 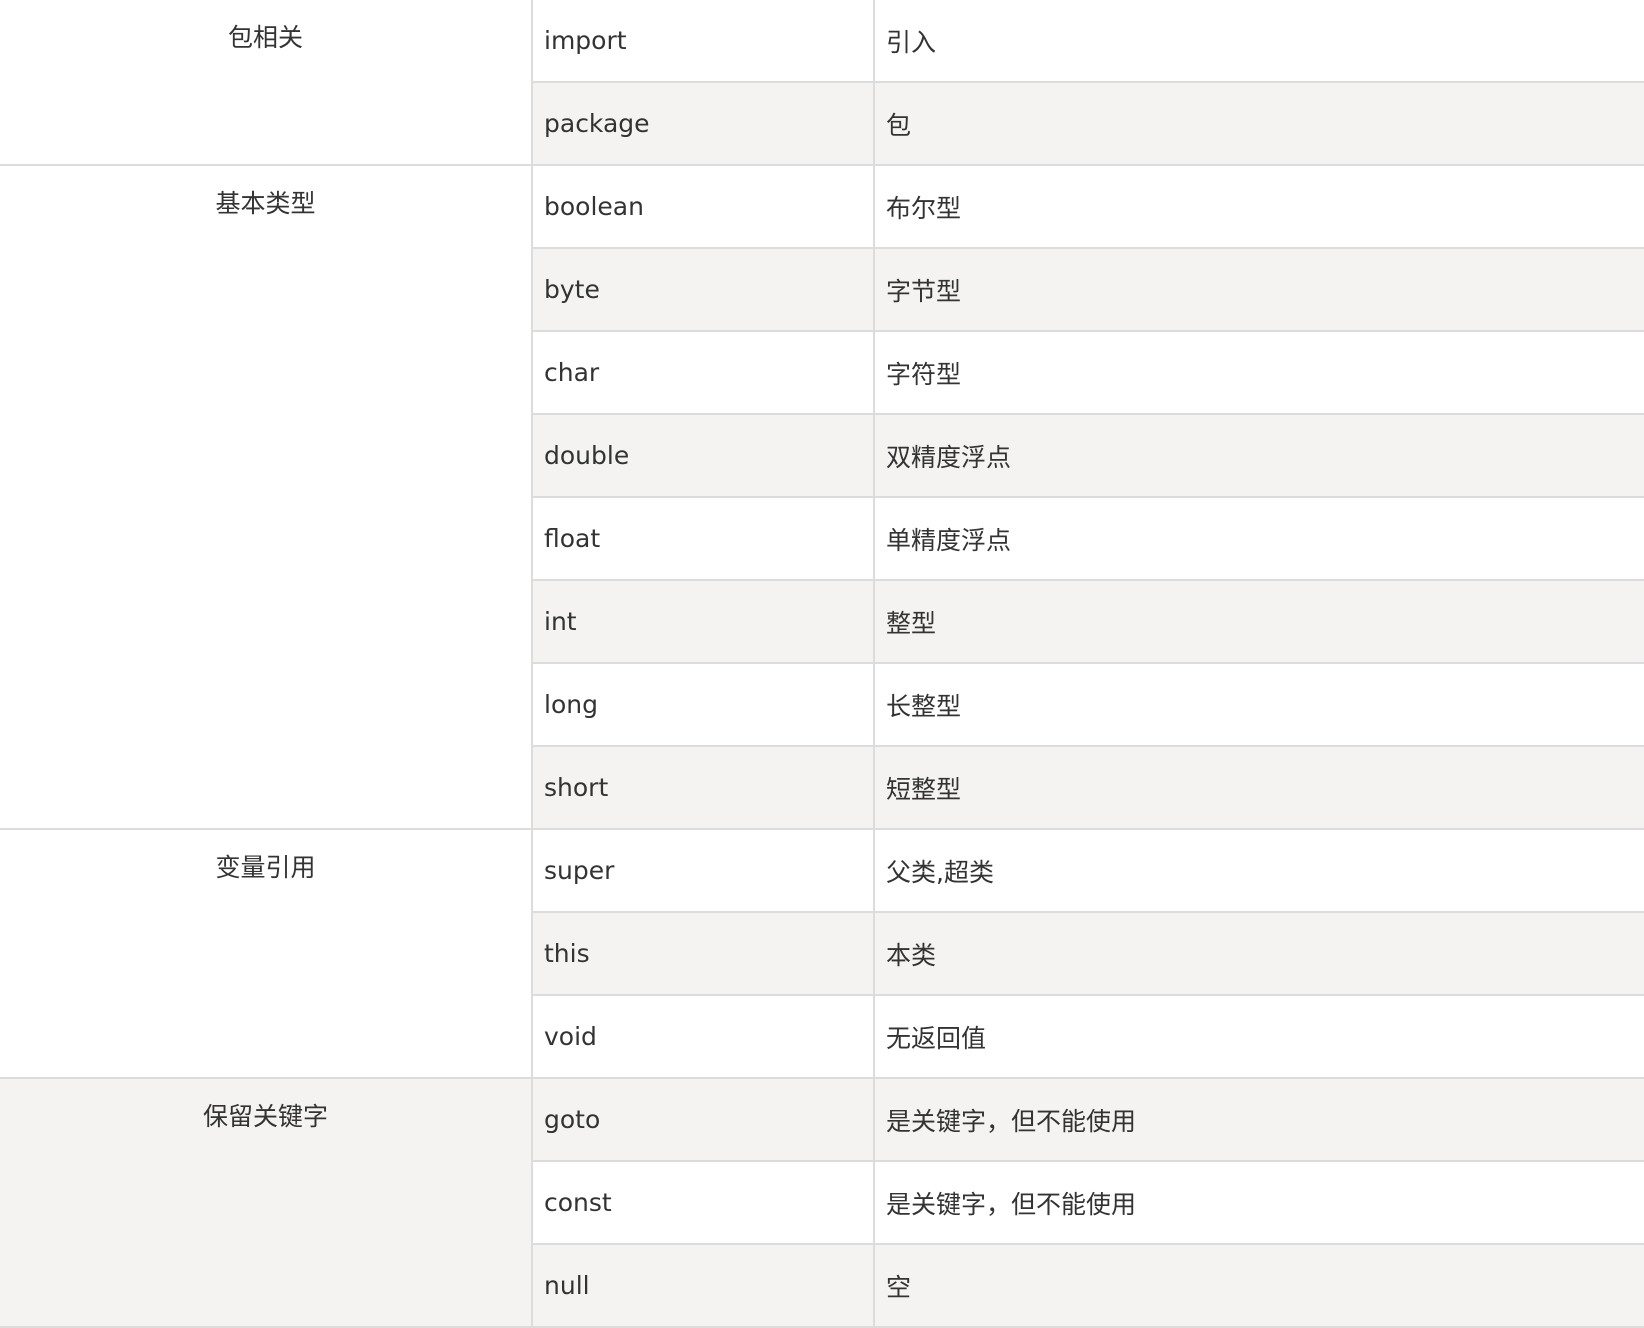 What do you see at coordinates (702, 41) in the screenshot?
I see `keyword-cell: import` at bounding box center [702, 41].